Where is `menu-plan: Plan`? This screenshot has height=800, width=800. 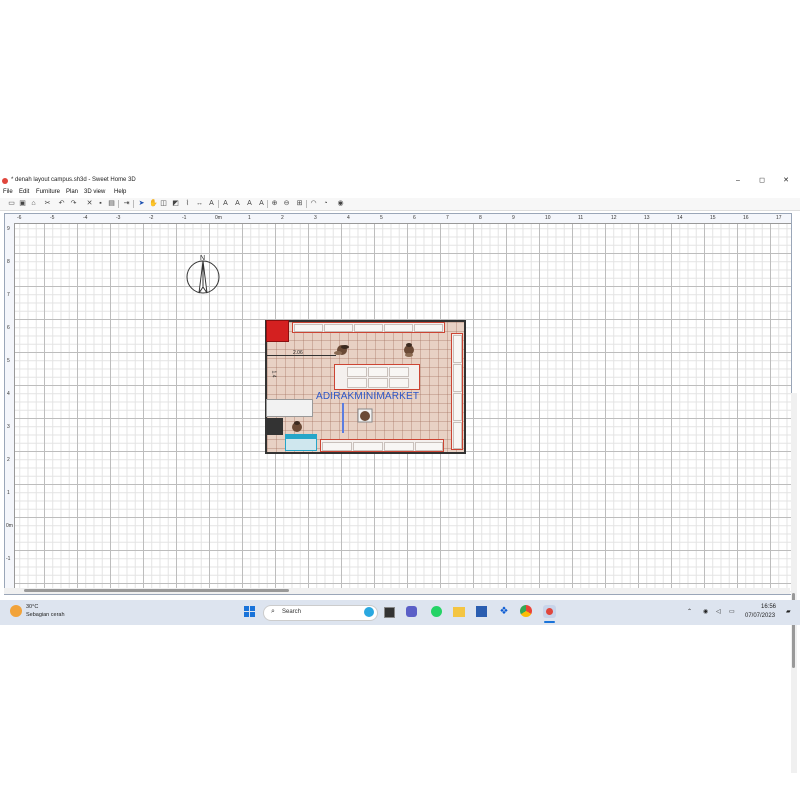
menu-plan: Plan is located at coordinates (72, 192).